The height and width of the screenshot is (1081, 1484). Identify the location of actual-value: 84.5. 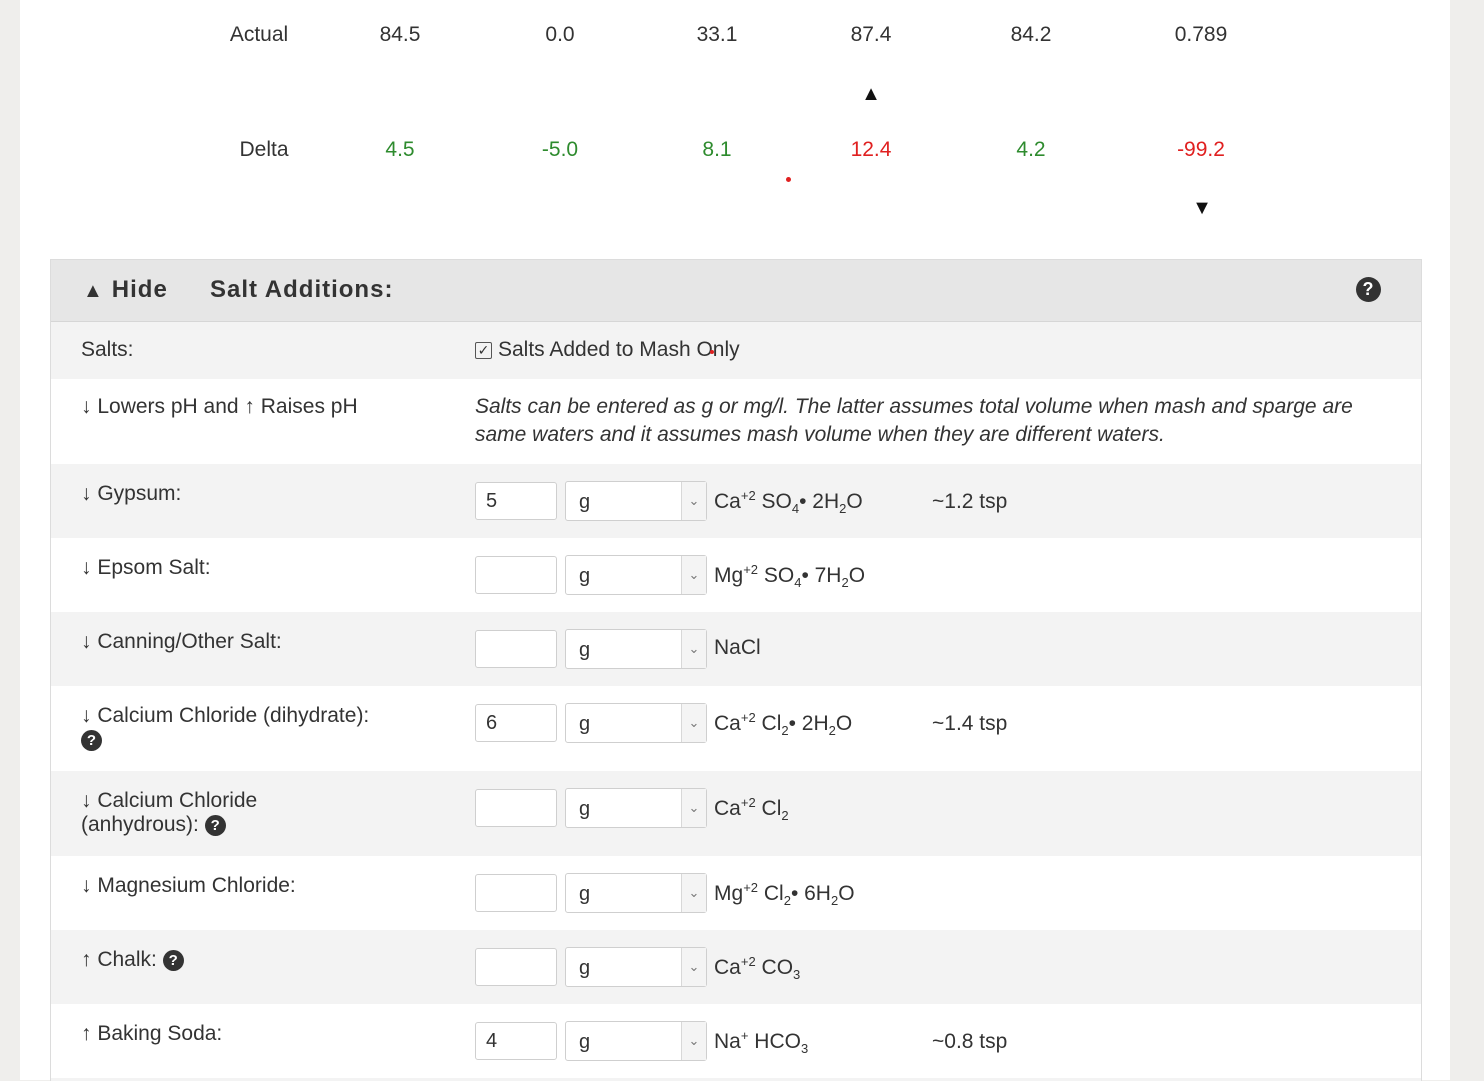
(400, 34).